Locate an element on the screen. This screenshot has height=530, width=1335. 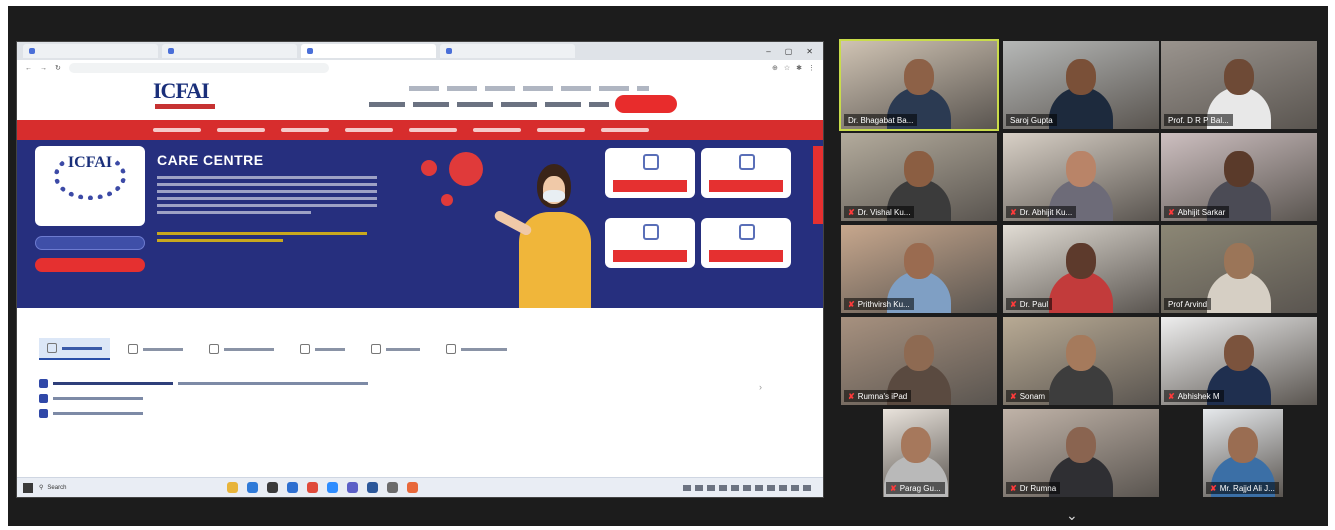
participant-name-bar: ✘ Abhishek M is located at coordinates (1194, 396).